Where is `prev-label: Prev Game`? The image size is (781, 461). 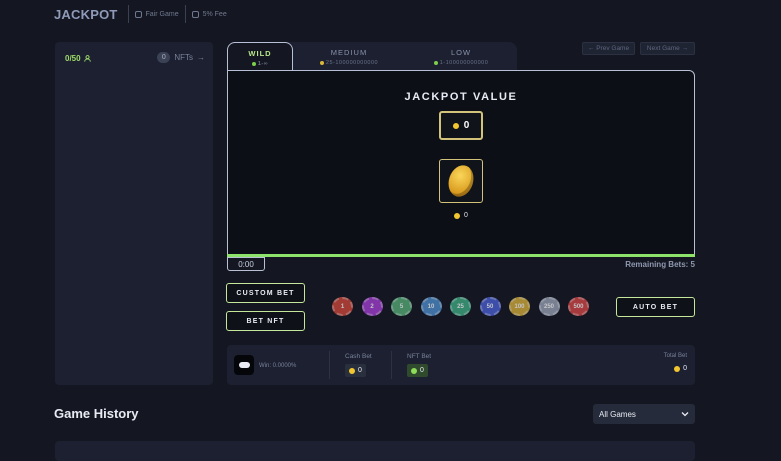
prev-label: Prev Game is located at coordinates (613, 48).